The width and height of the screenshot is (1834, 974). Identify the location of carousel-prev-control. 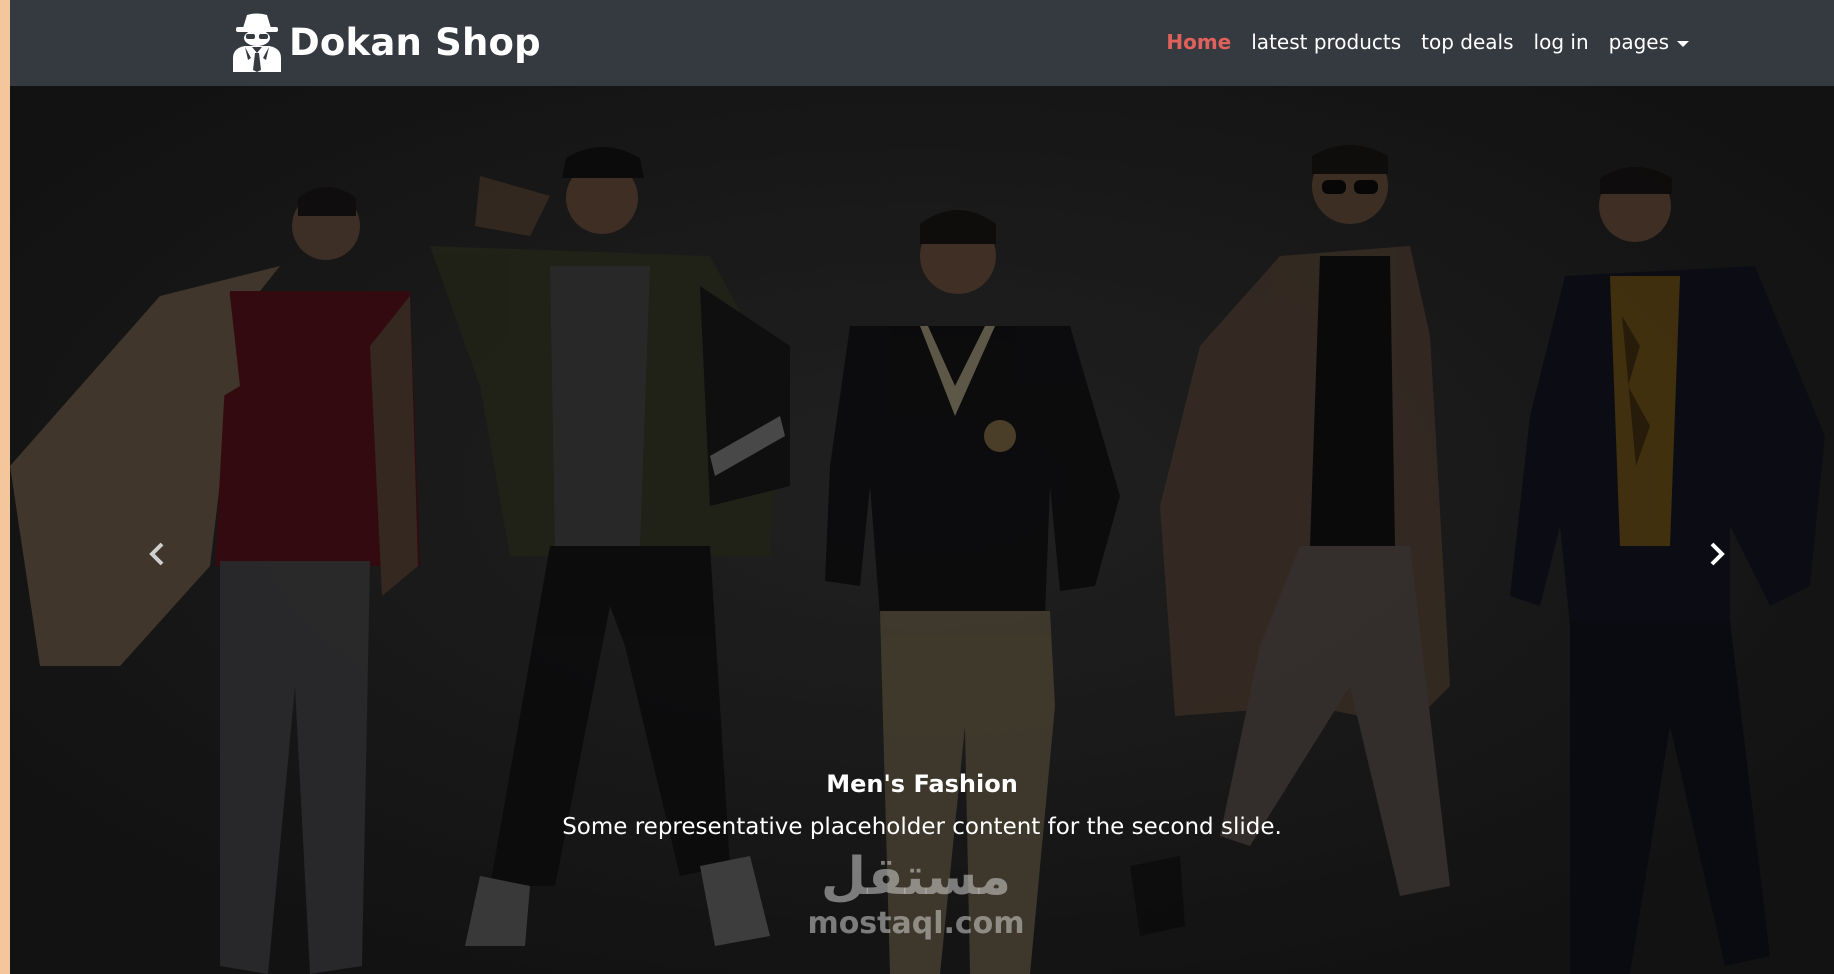
(157, 554).